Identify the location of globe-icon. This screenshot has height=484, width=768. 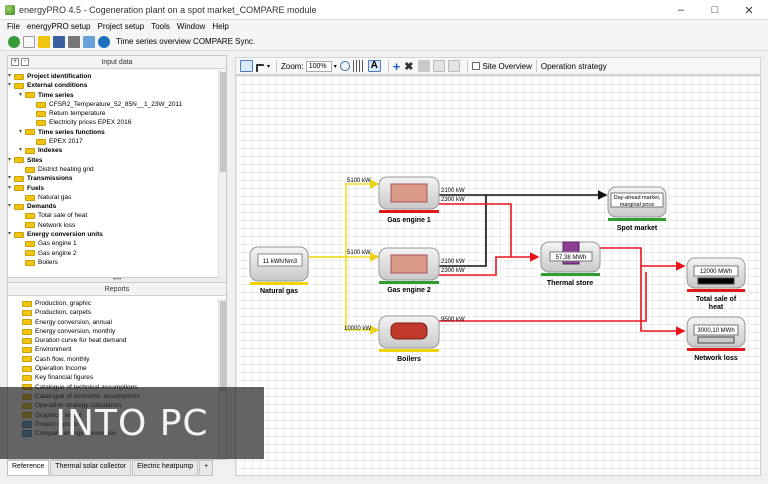
(104, 41).